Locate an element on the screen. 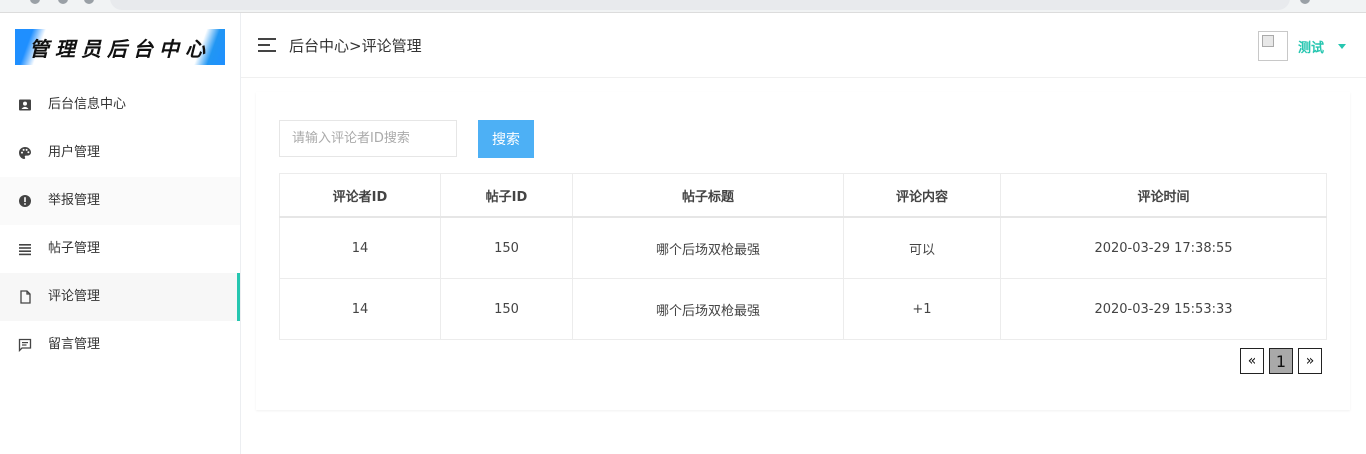 The height and width of the screenshot is (454, 1366). id-card-icon is located at coordinates (25, 105).